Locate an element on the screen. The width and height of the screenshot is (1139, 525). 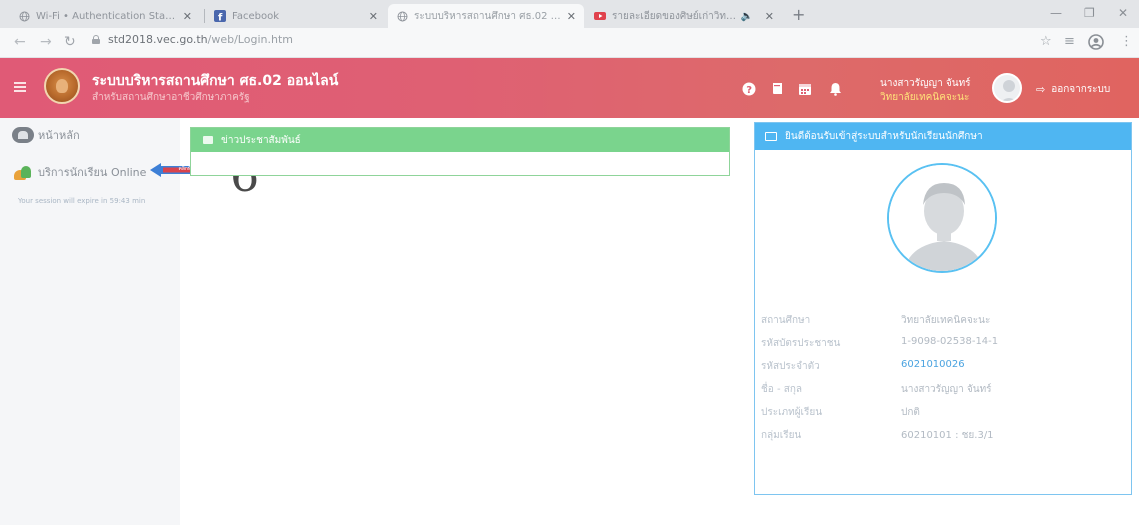
sidebar-item-label: บริการนักเรียน Online is located at coordinates (92, 172).